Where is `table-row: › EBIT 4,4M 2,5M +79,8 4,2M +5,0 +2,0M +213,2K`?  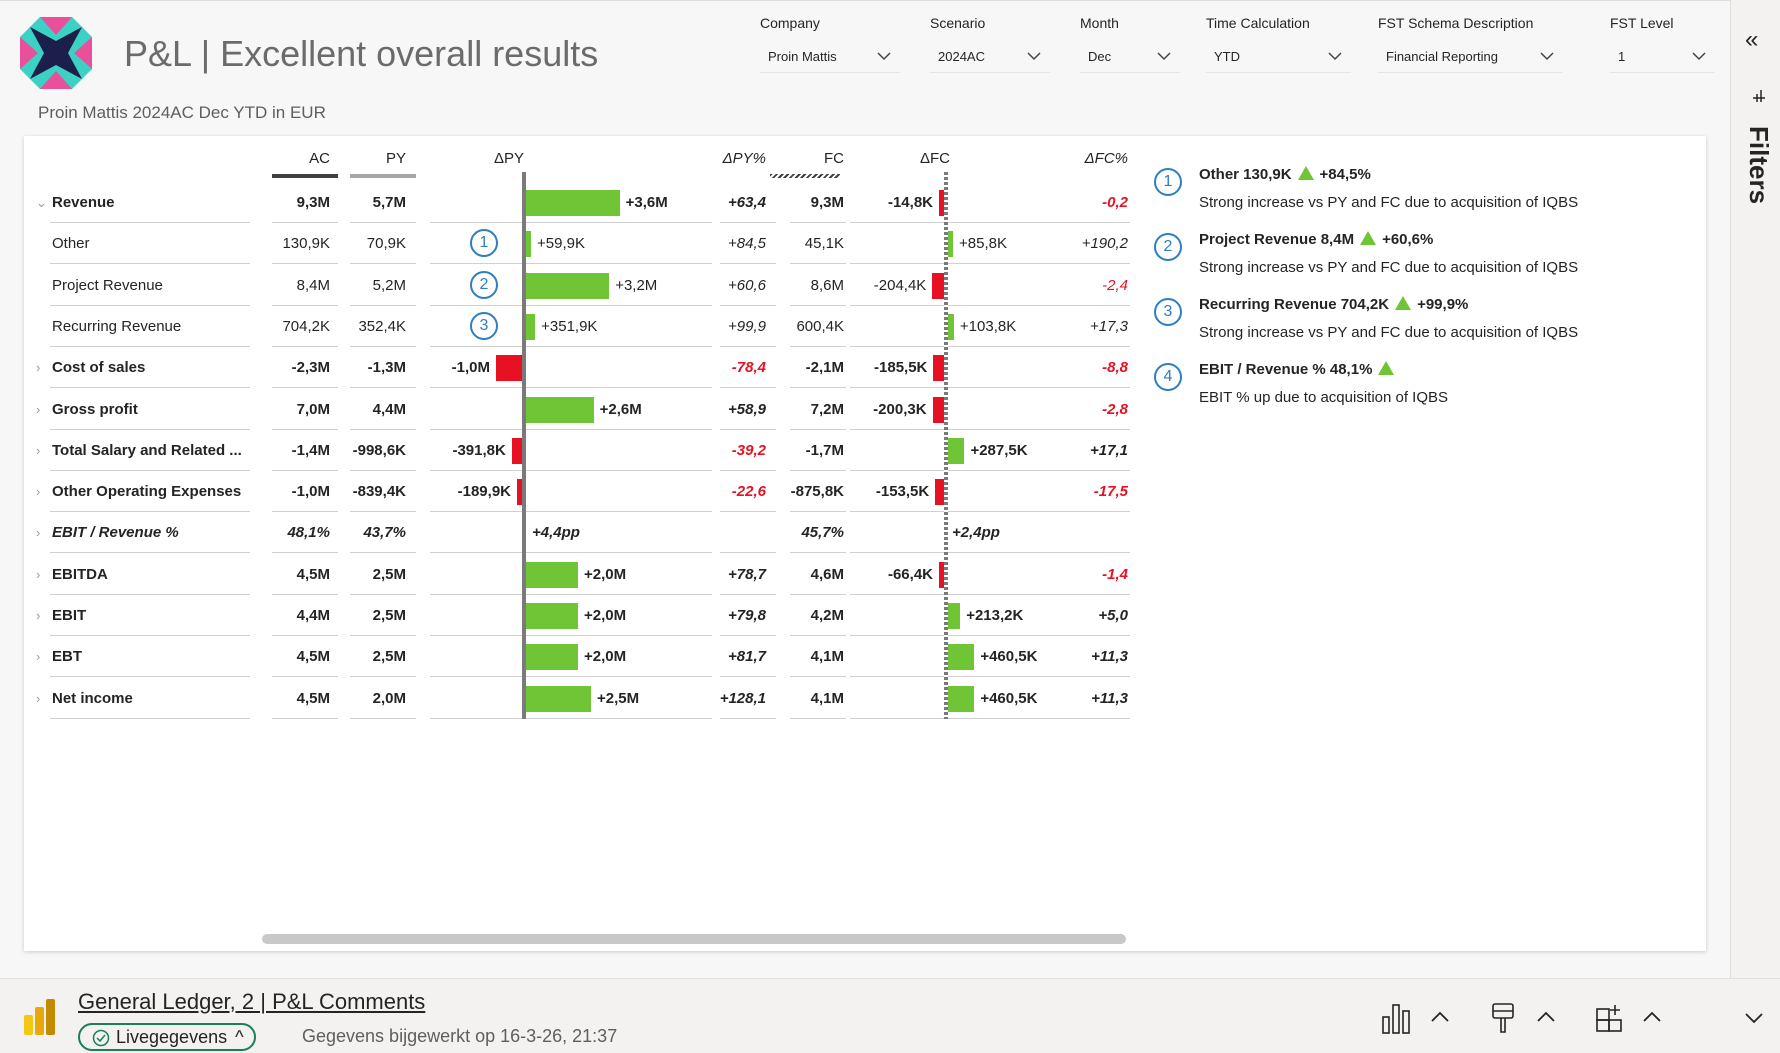 table-row: › EBIT 4,4M 2,5M +79,8 4,2M +5,0 +2,0M +213,2K is located at coordinates (577, 615).